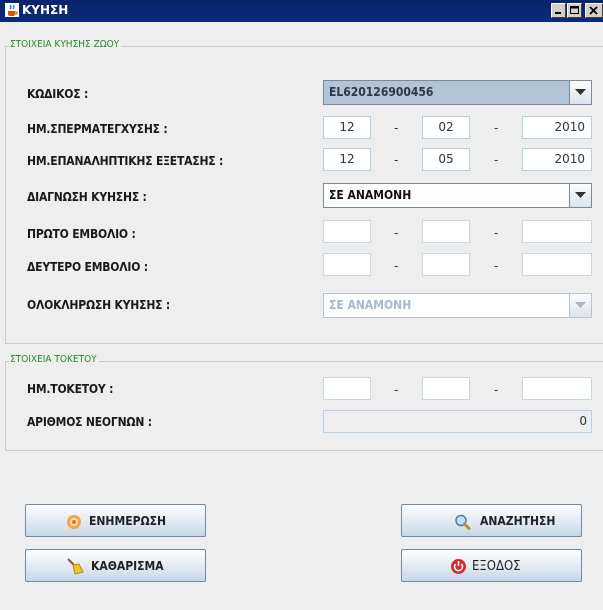 This screenshot has width=603, height=610. Describe the element at coordinates (557, 159) in the screenshot. I see `reexam-year-field: 2010` at that location.